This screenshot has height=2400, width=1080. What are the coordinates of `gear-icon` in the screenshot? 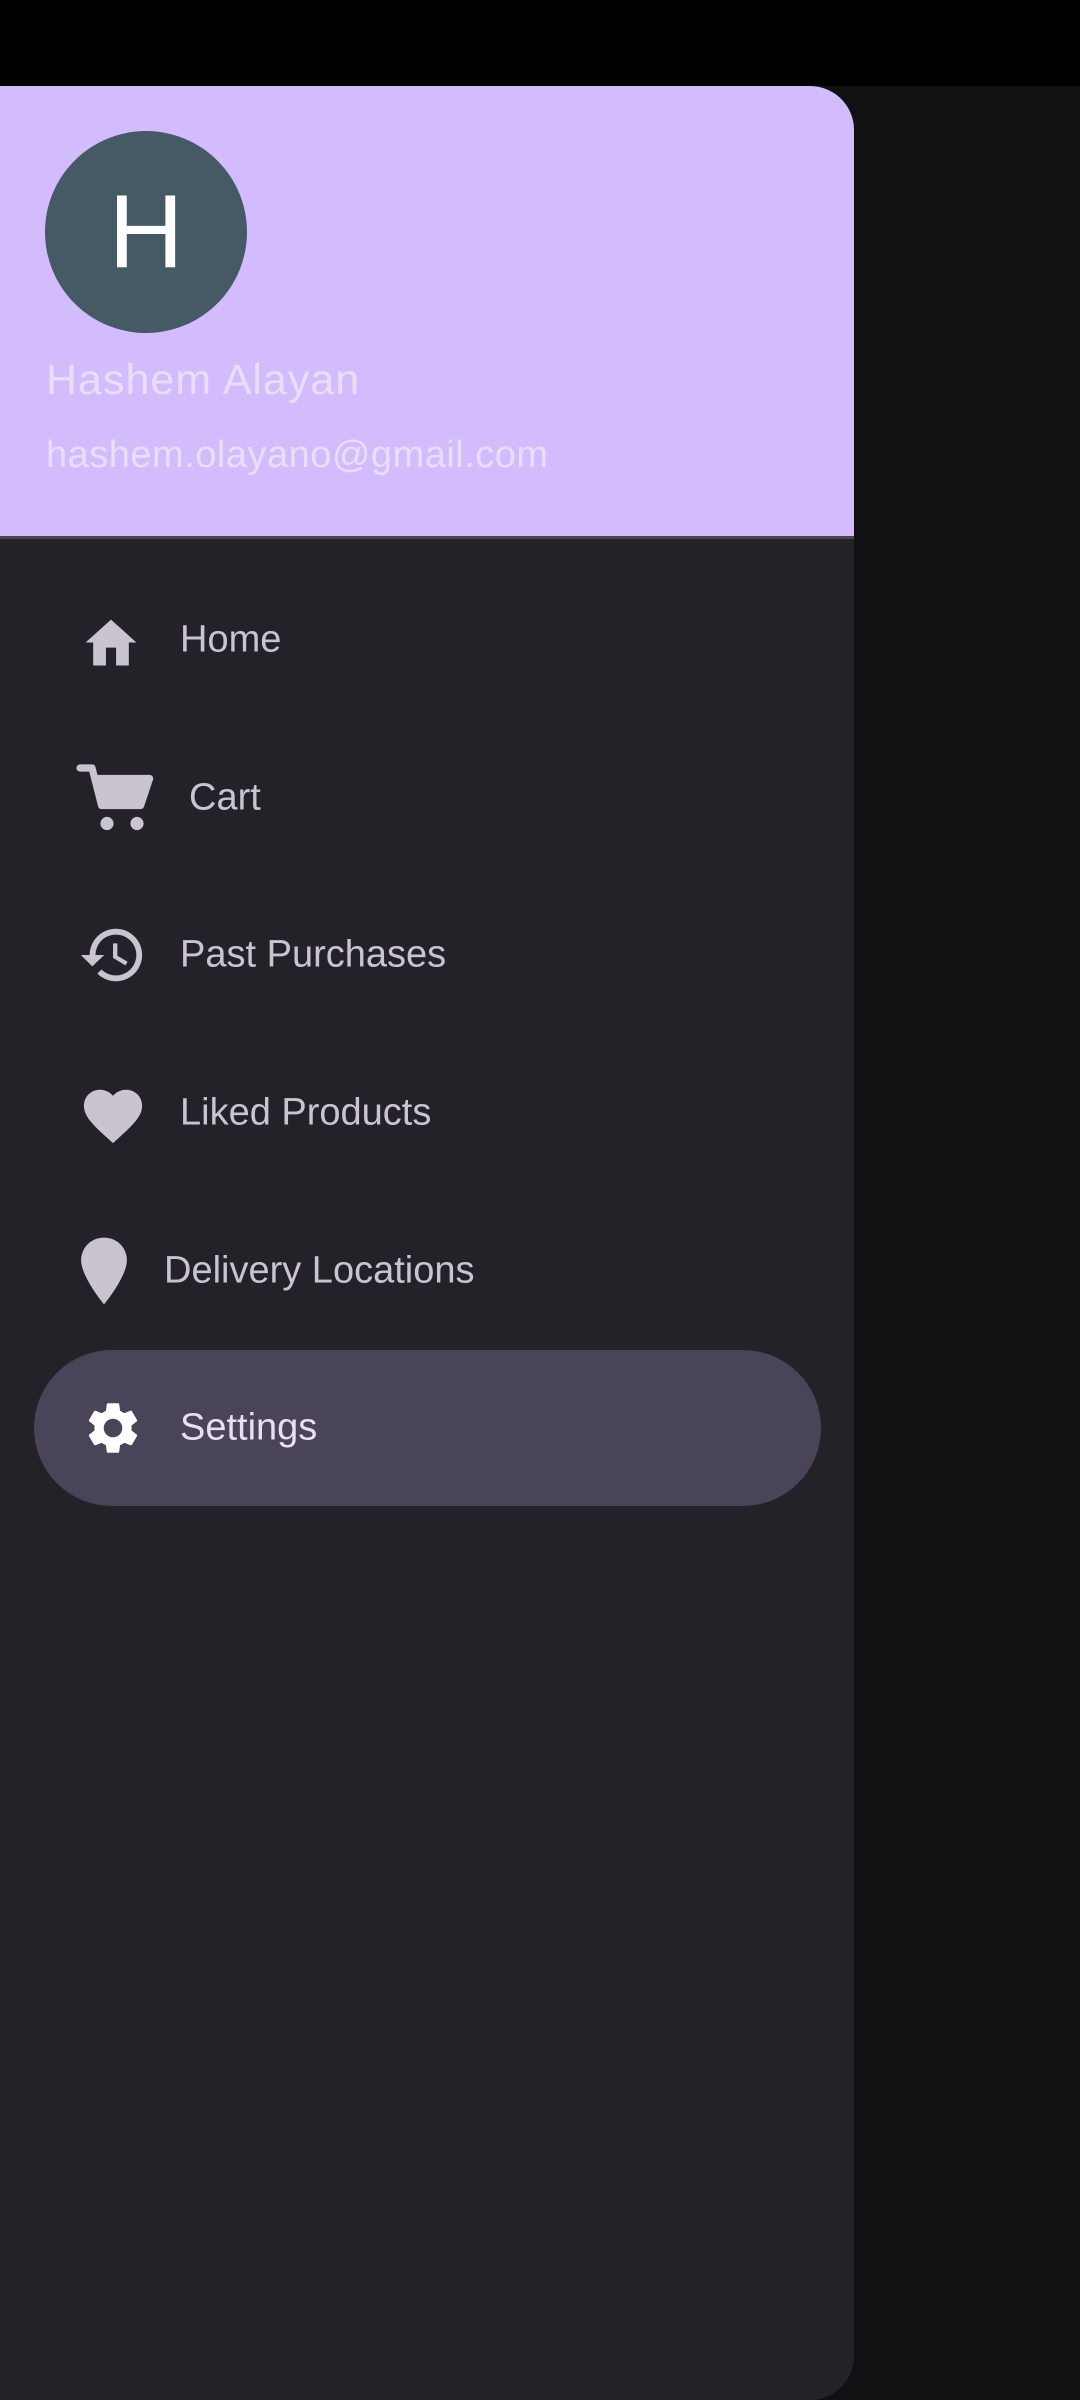 It's located at (113, 1428).